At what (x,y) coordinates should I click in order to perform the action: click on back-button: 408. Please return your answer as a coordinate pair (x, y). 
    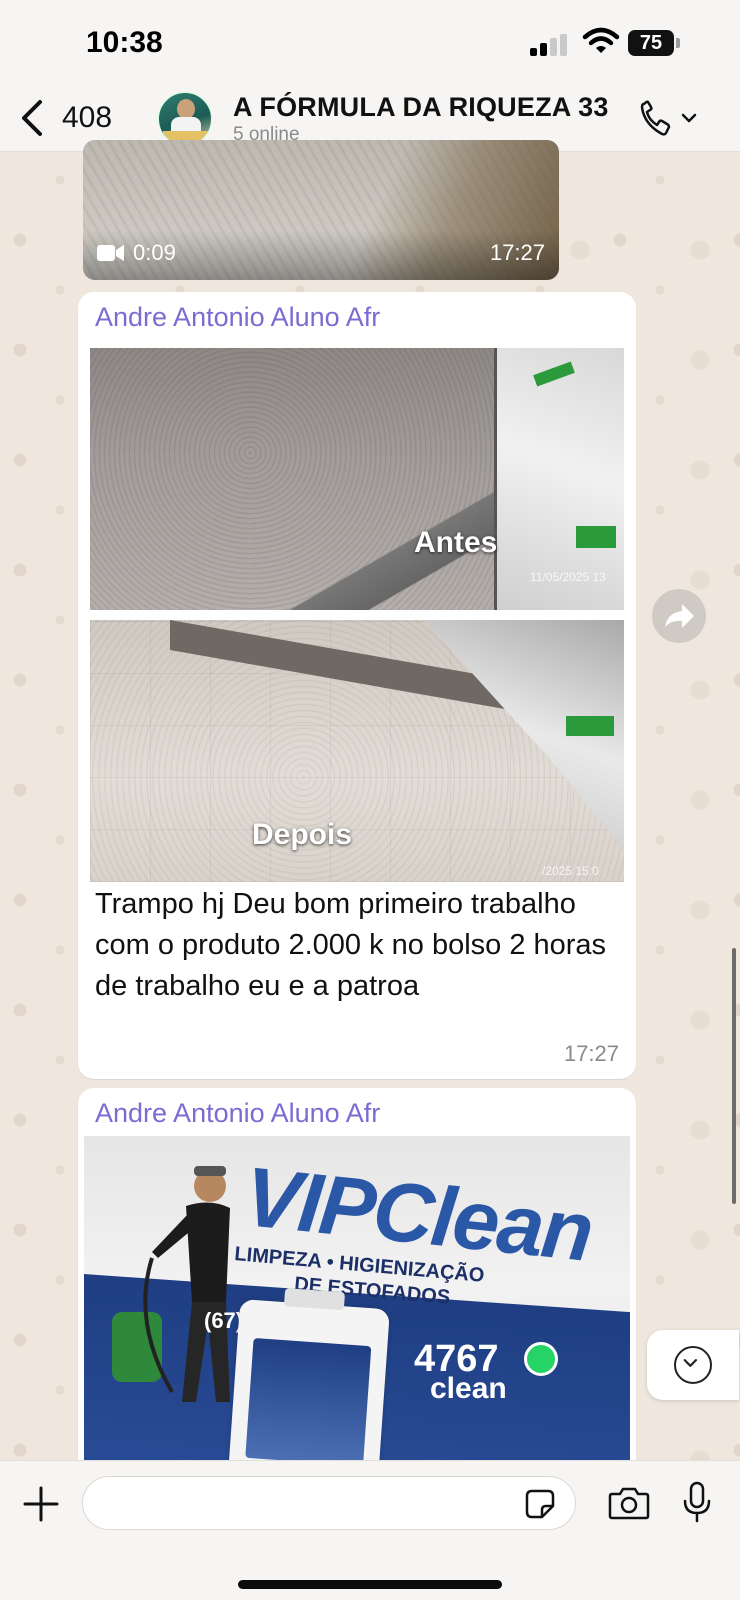
    Looking at the image, I should click on (73, 118).